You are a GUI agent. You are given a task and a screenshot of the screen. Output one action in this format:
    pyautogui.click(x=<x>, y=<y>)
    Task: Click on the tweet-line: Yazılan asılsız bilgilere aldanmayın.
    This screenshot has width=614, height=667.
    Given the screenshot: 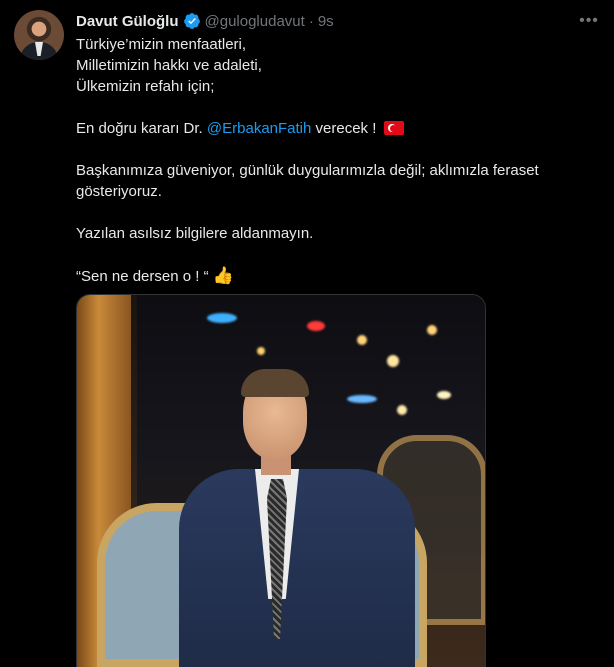 What is the action you would take?
    pyautogui.click(x=195, y=233)
    